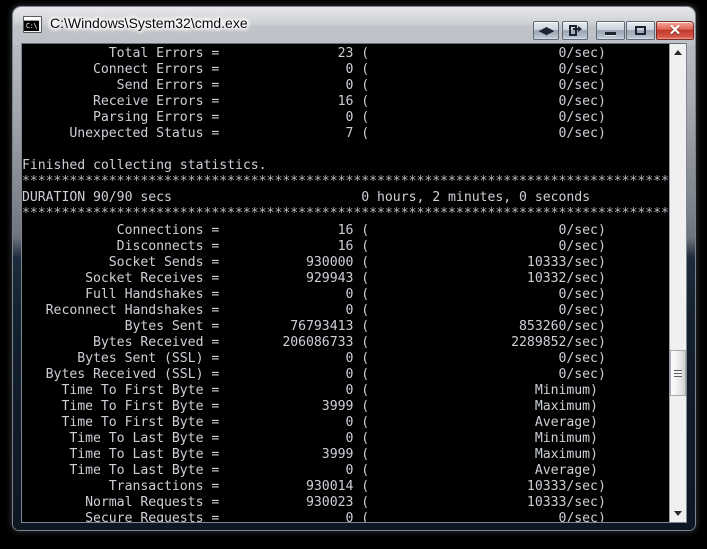 The height and width of the screenshot is (549, 707). I want to click on resize-arrows-button: ◀▶, so click(546, 30).